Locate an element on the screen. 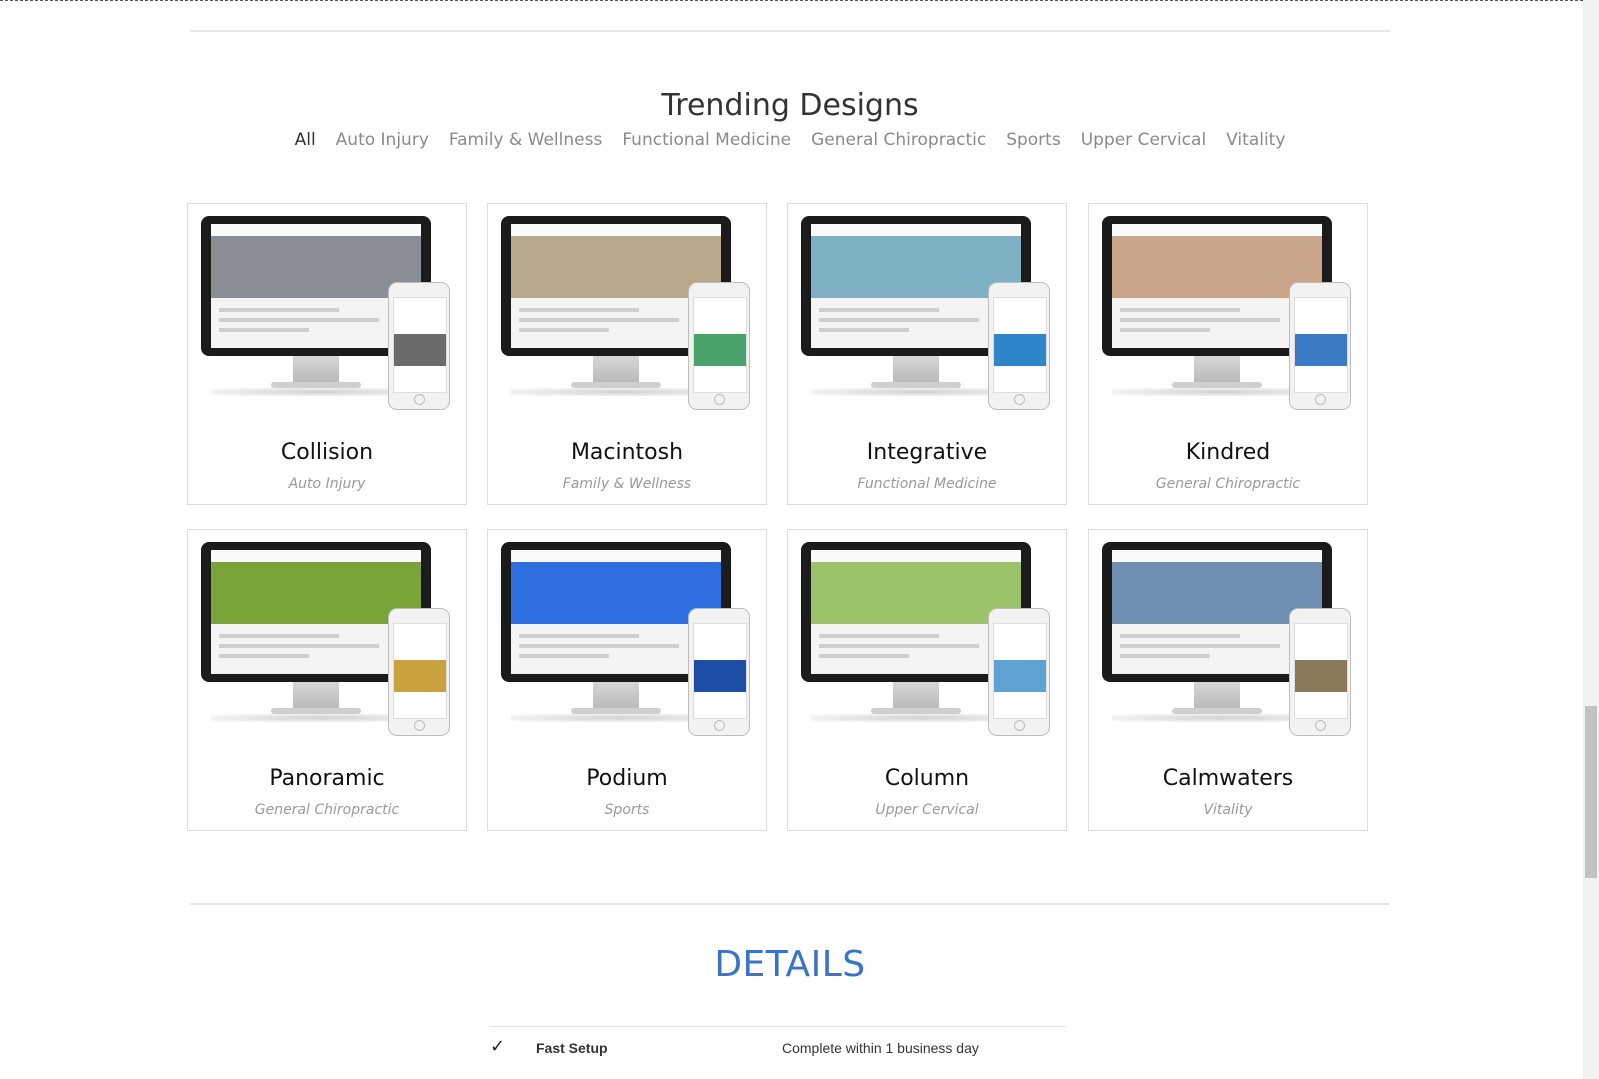  design-category: Family & Wellness is located at coordinates (627, 484).